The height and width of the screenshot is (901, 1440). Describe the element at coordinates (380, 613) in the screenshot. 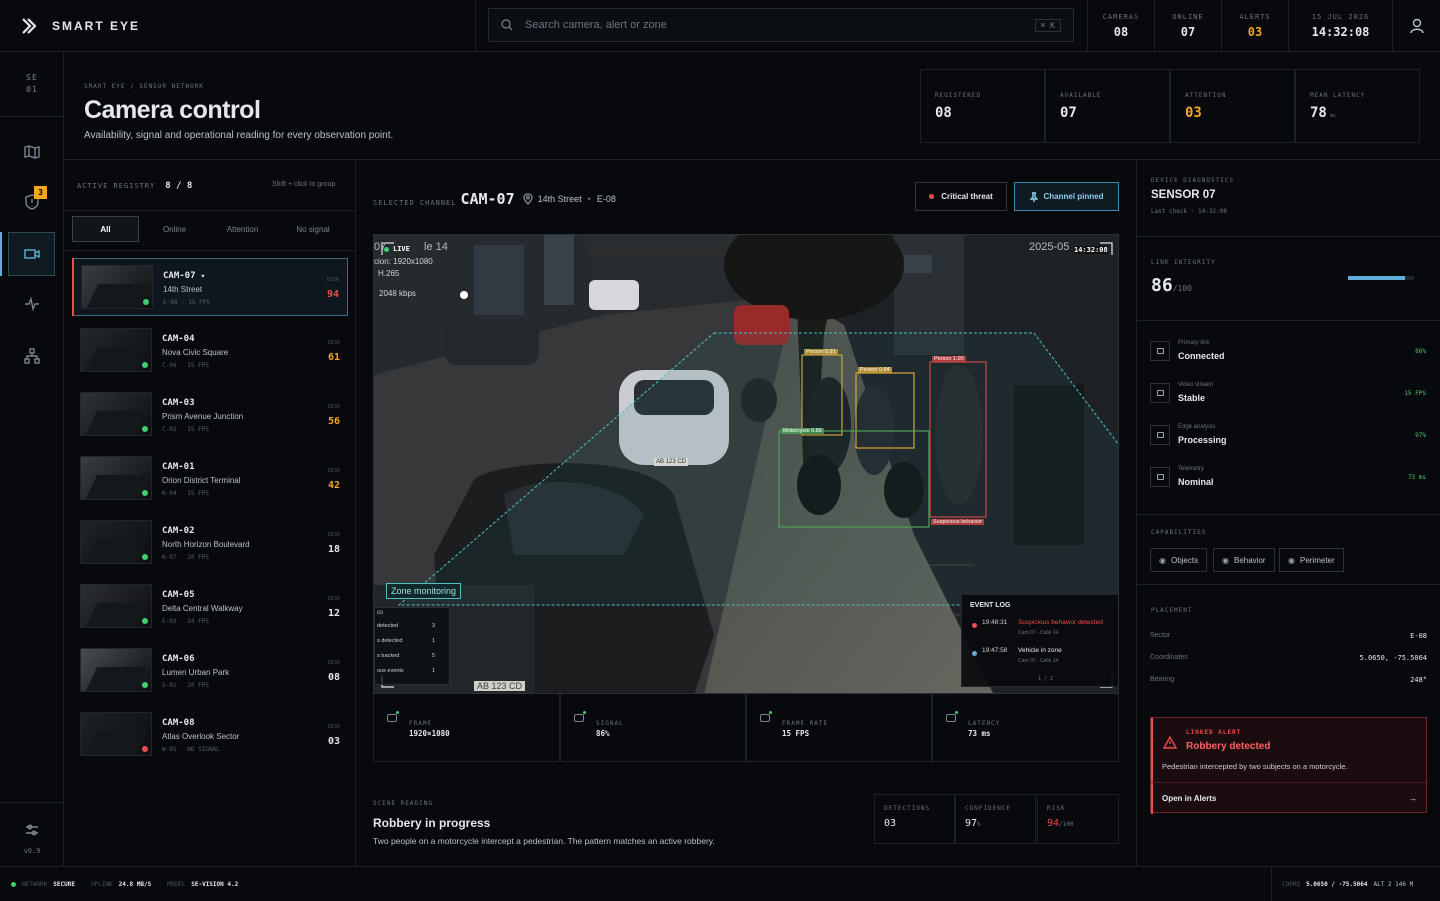

I see `stats-title: cs` at that location.